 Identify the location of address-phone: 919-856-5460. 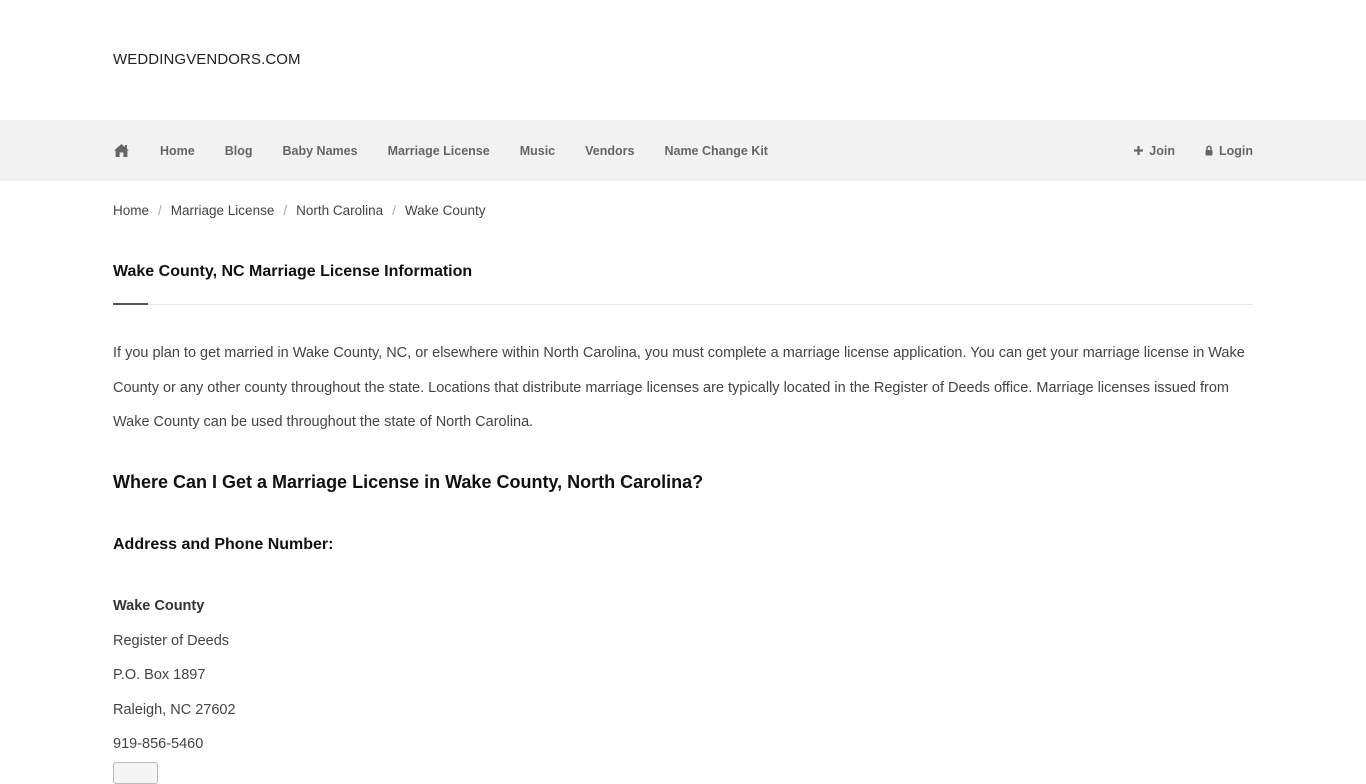
(158, 744).